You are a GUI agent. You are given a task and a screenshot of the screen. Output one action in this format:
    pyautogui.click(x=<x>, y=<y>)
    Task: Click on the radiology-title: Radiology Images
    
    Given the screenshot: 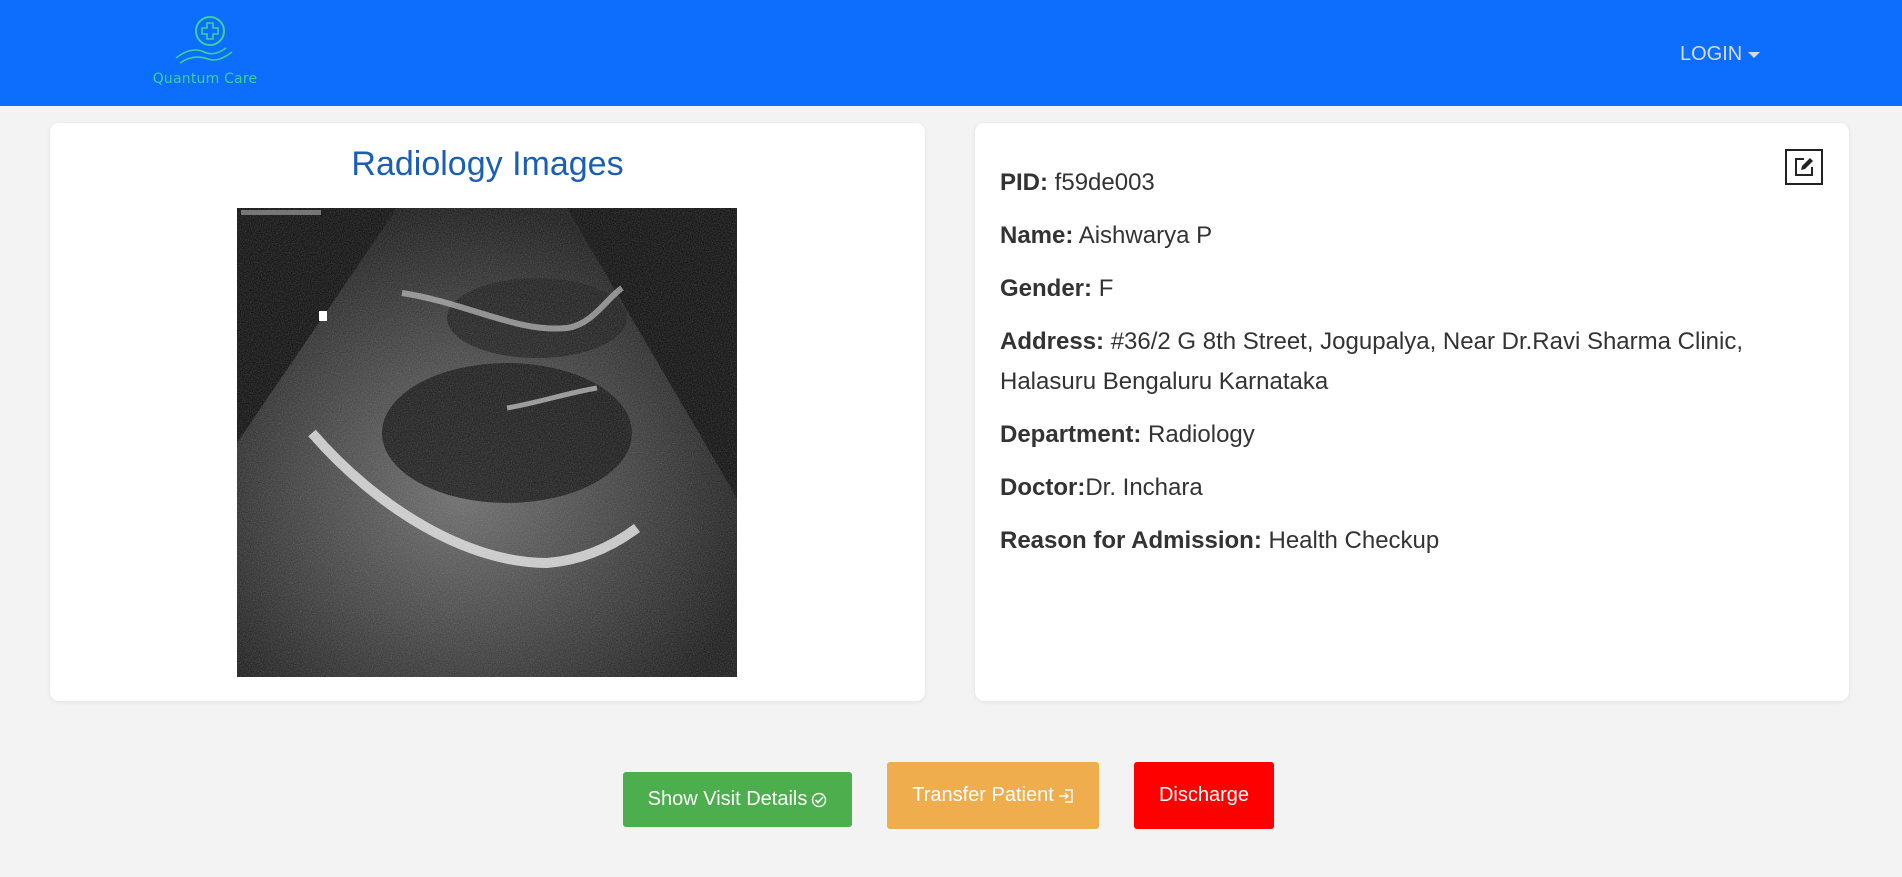 What is the action you would take?
    pyautogui.click(x=487, y=164)
    